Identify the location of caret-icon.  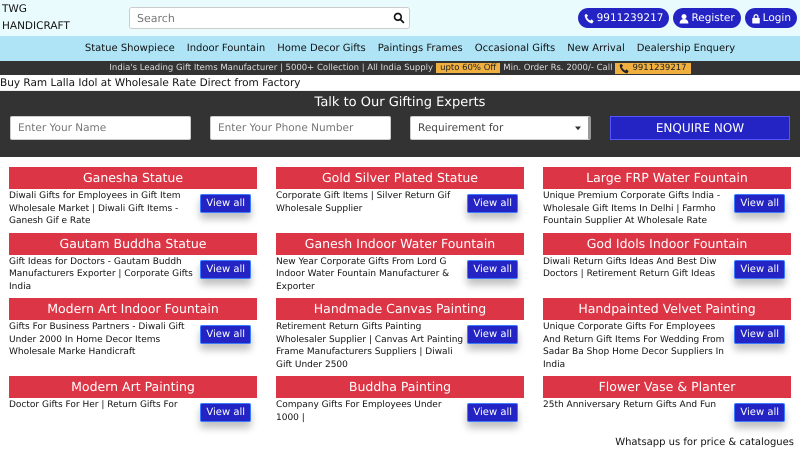
(578, 128).